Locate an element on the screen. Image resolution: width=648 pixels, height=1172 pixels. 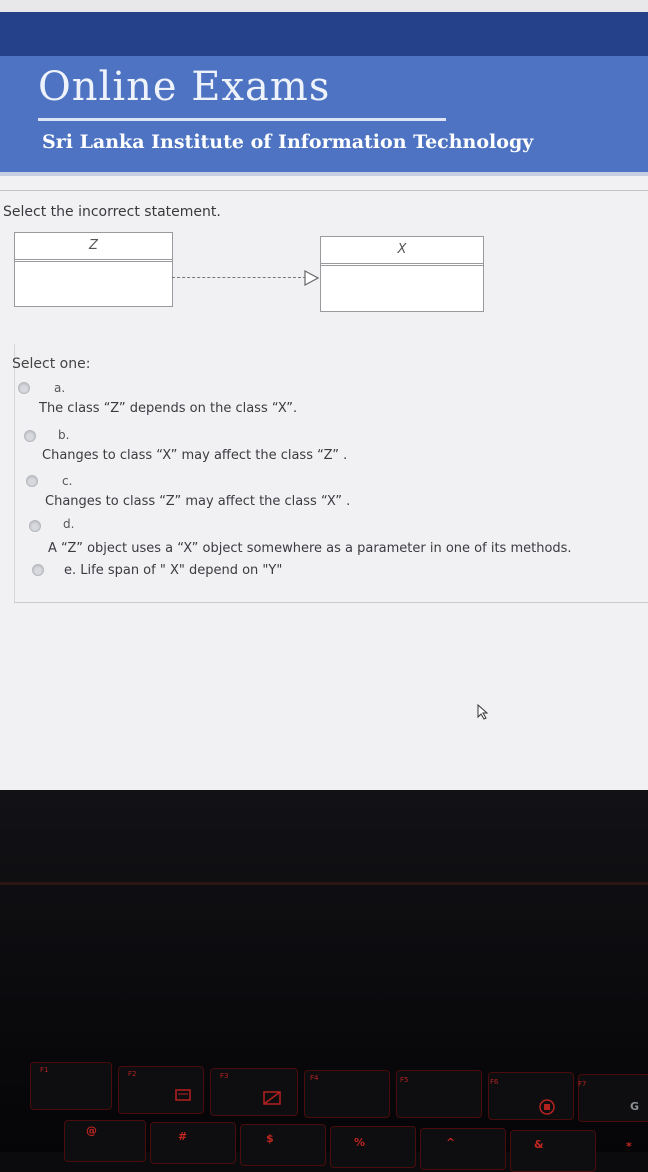
option-b-letter: b. is located at coordinates (64, 435).